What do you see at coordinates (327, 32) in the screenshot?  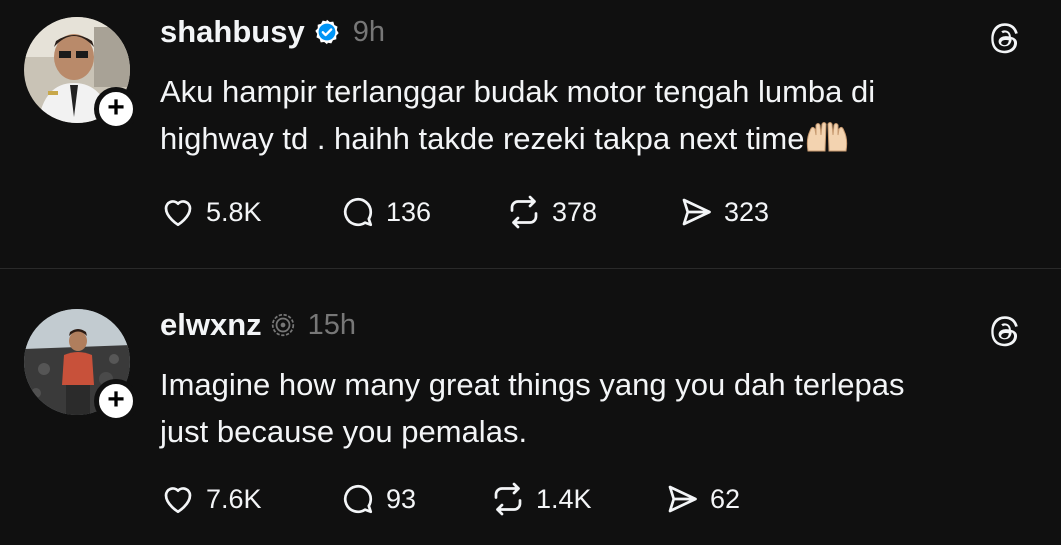 I see `verified-icon` at bounding box center [327, 32].